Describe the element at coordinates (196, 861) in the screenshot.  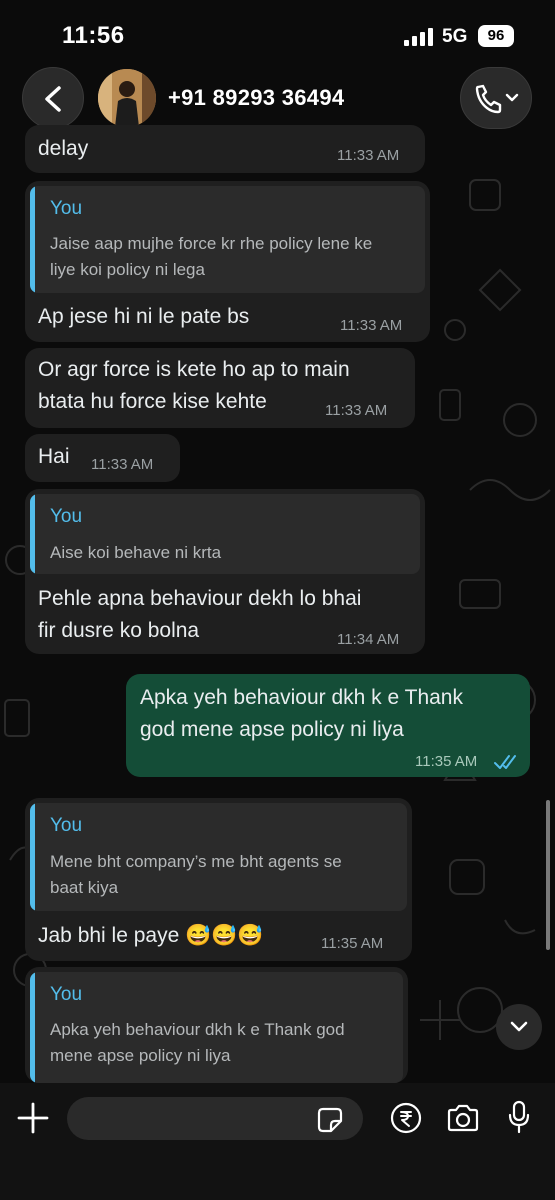
I see `quote-text-line: Mene bht company’s me bht agents se` at that location.